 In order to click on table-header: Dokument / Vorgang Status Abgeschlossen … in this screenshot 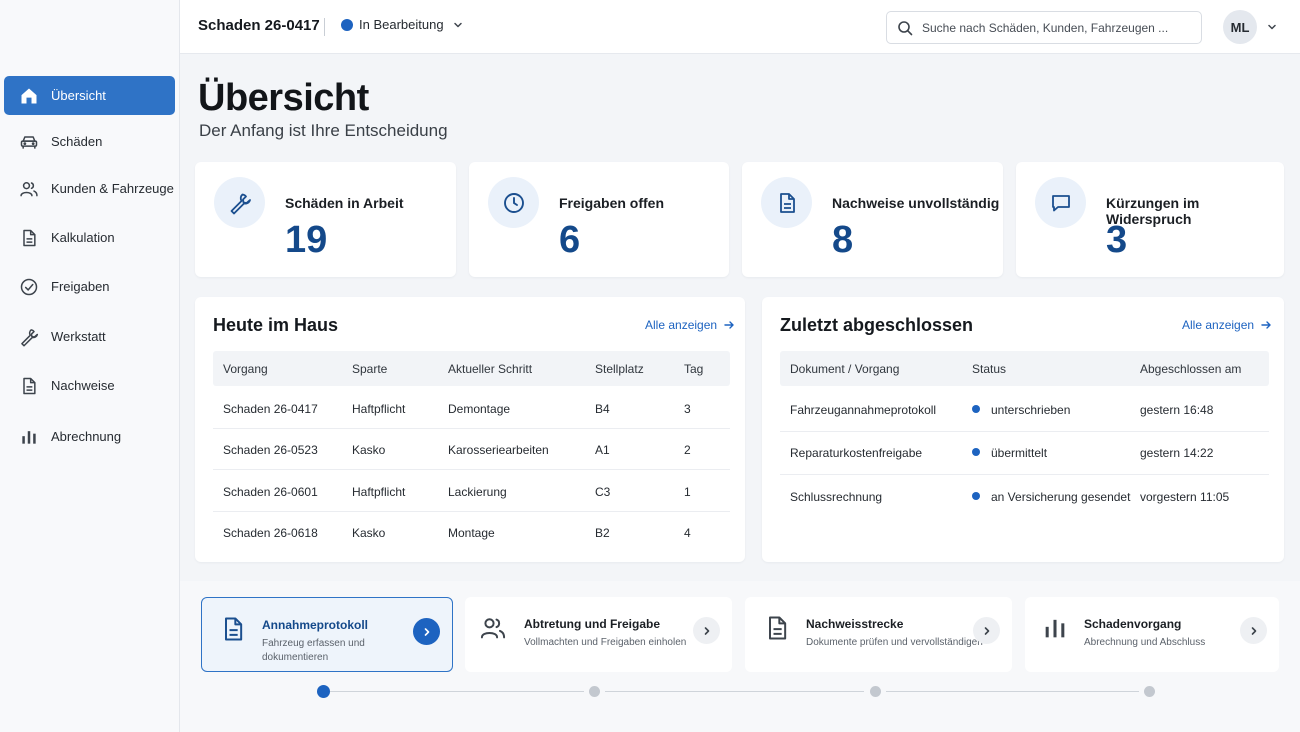, I will do `click(1024, 368)`.